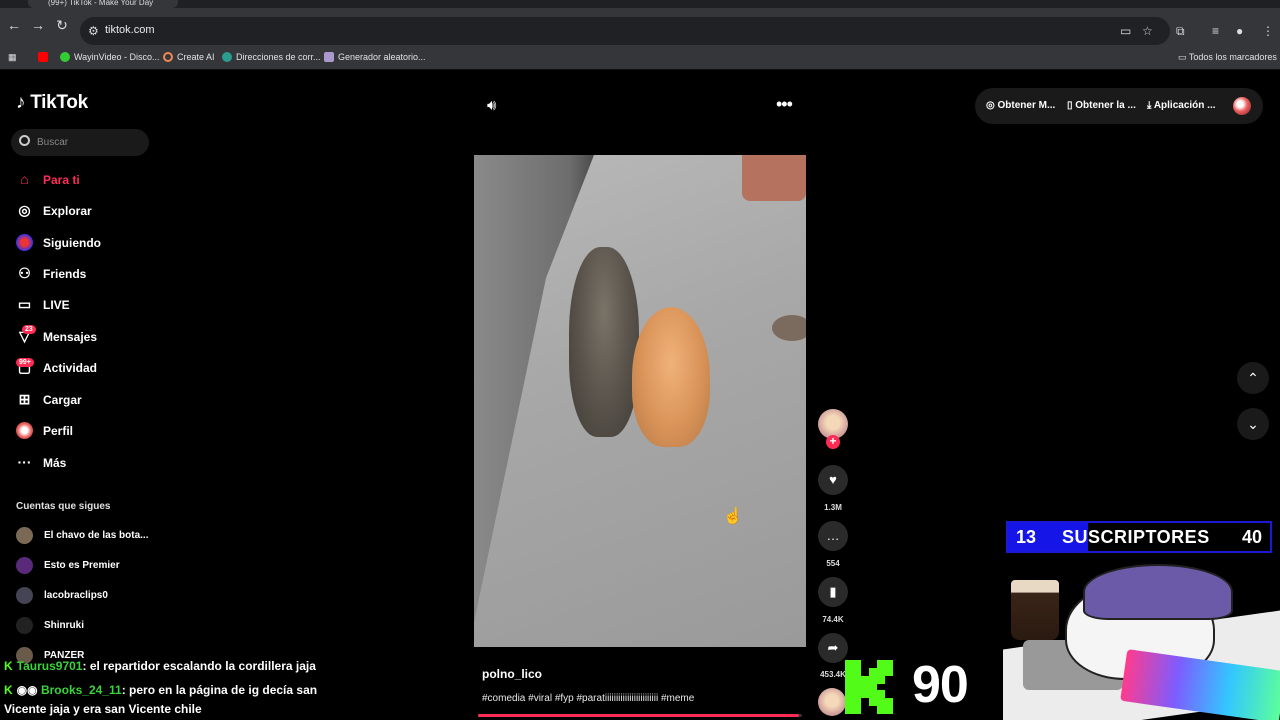  What do you see at coordinates (1251, 537) in the screenshot?
I see `subs-goal: 40` at bounding box center [1251, 537].